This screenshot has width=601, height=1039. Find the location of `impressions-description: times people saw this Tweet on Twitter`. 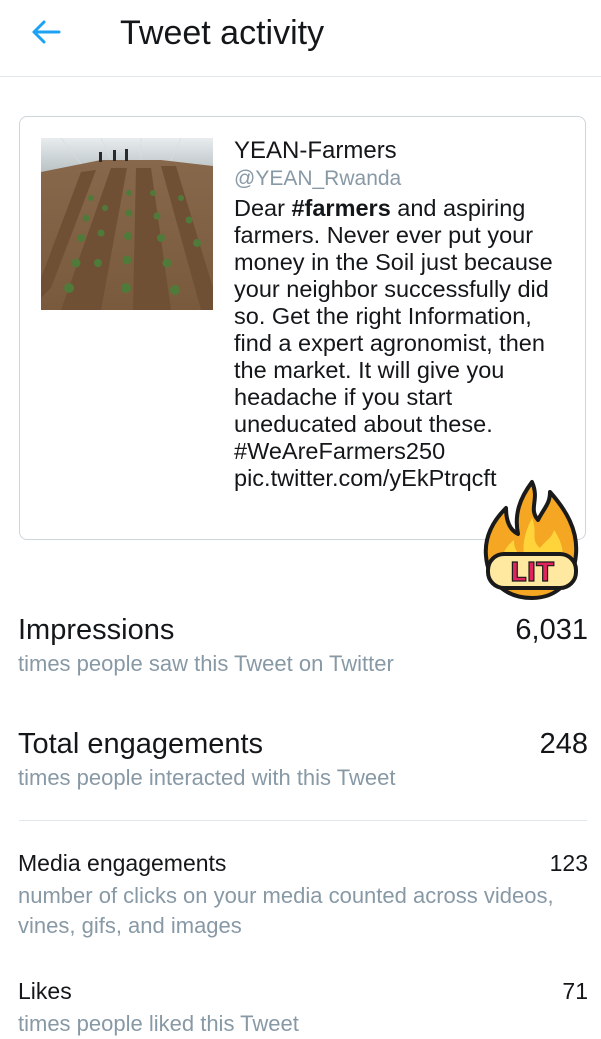

impressions-description: times people saw this Tweet on Twitter is located at coordinates (206, 663).